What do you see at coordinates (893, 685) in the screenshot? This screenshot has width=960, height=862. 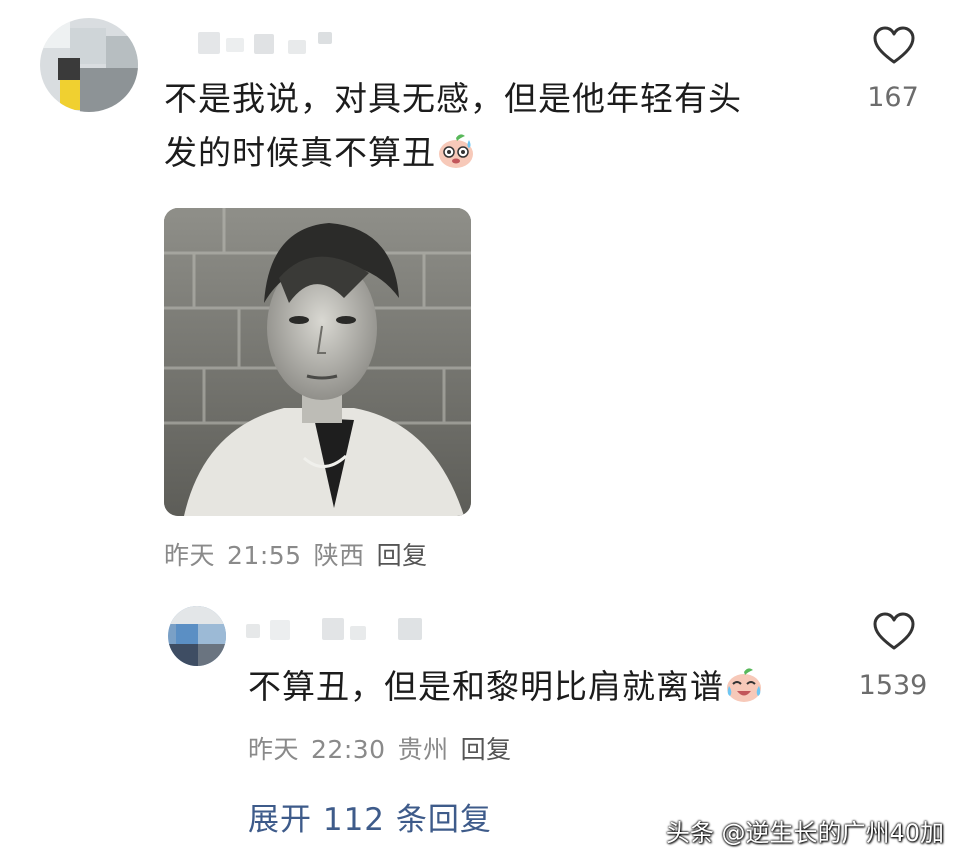 I see `reply-like-count: 1539` at bounding box center [893, 685].